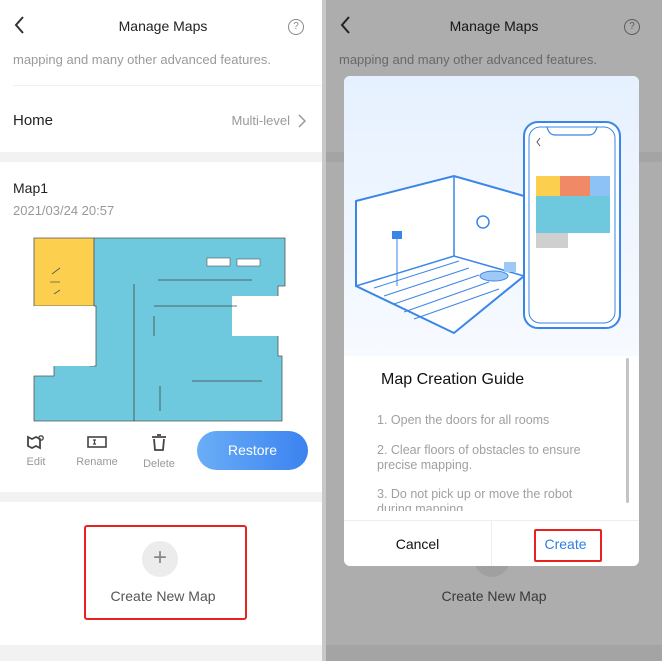 This screenshot has height=661, width=662. Describe the element at coordinates (627, 430) in the screenshot. I see `modal-scrollbar` at that location.